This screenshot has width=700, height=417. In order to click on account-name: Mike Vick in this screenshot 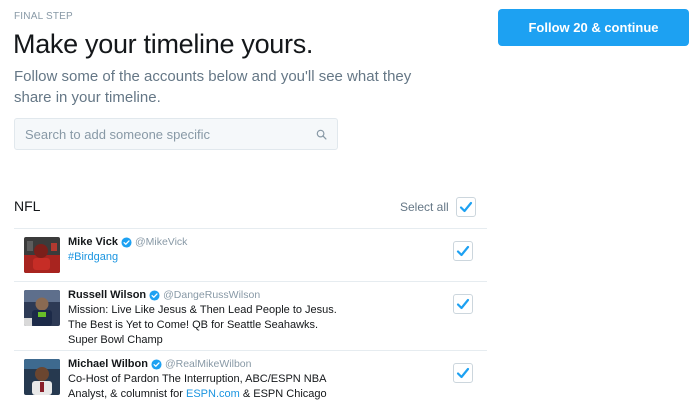, I will do `click(93, 242)`.